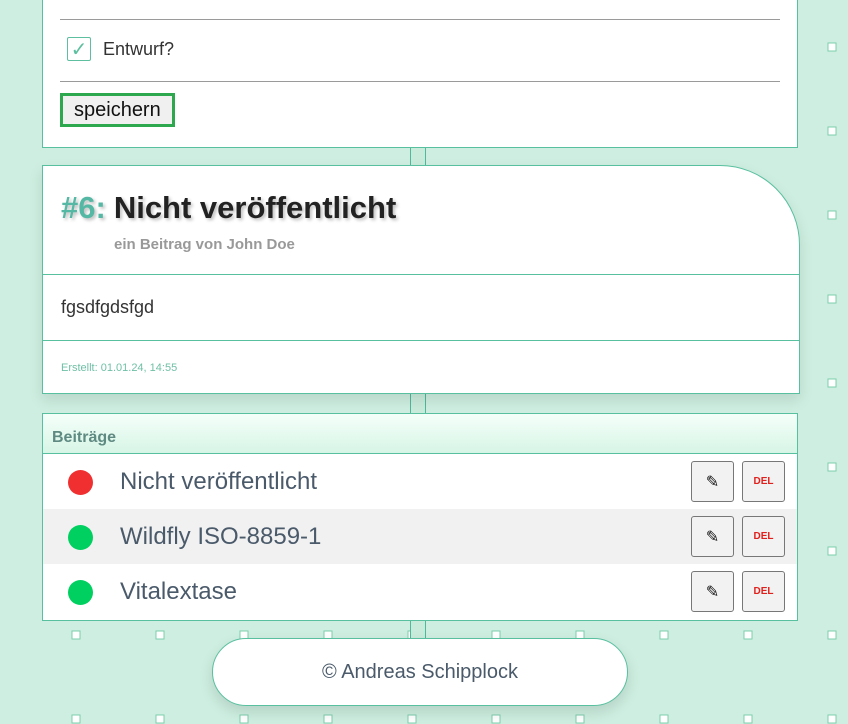 The height and width of the screenshot is (724, 848). What do you see at coordinates (220, 537) in the screenshot?
I see `post-link: Wildfly ISO-8859-1` at bounding box center [220, 537].